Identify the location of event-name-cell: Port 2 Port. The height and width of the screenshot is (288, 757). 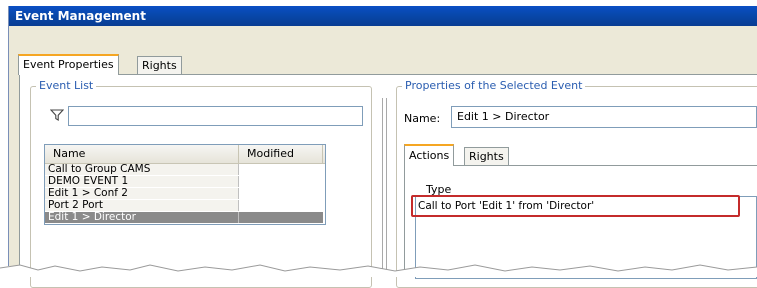
(142, 205).